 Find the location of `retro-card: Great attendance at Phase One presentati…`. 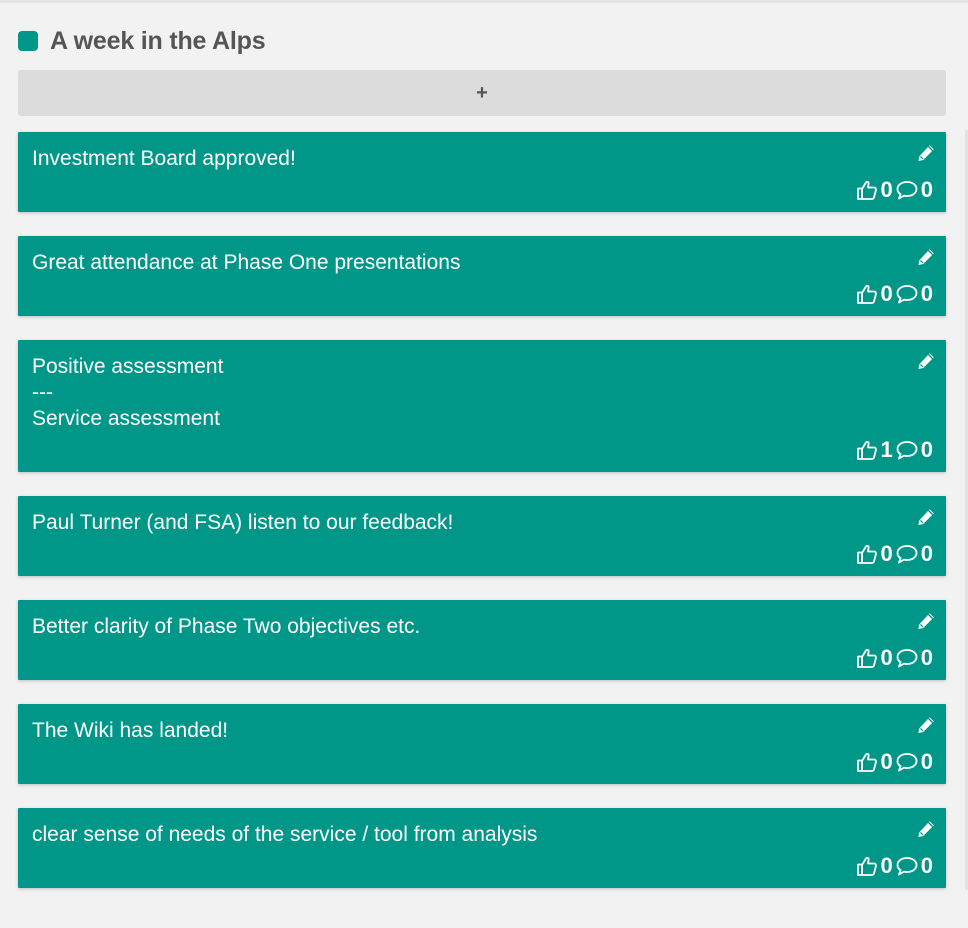

retro-card: Great attendance at Phase One presentati… is located at coordinates (482, 276).